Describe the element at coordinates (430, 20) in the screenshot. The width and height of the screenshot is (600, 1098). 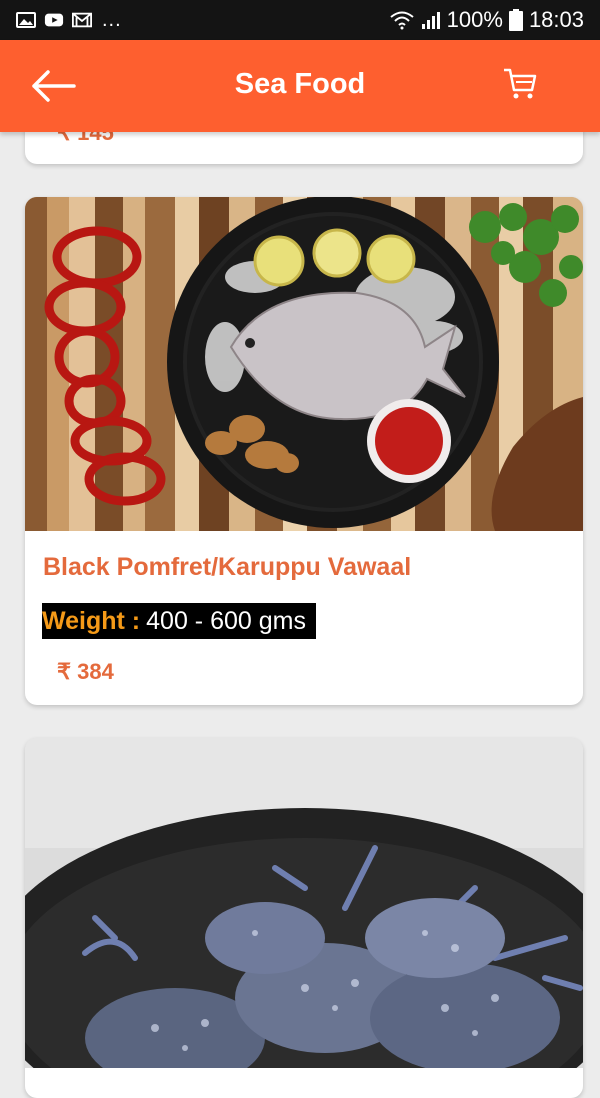
I see `signal-icon` at that location.